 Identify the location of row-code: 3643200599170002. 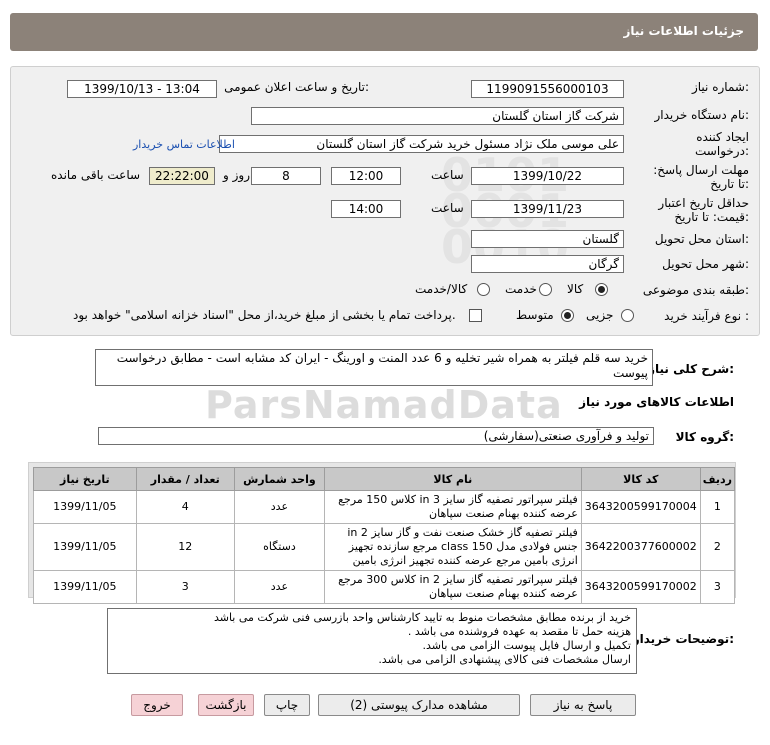
(640, 587).